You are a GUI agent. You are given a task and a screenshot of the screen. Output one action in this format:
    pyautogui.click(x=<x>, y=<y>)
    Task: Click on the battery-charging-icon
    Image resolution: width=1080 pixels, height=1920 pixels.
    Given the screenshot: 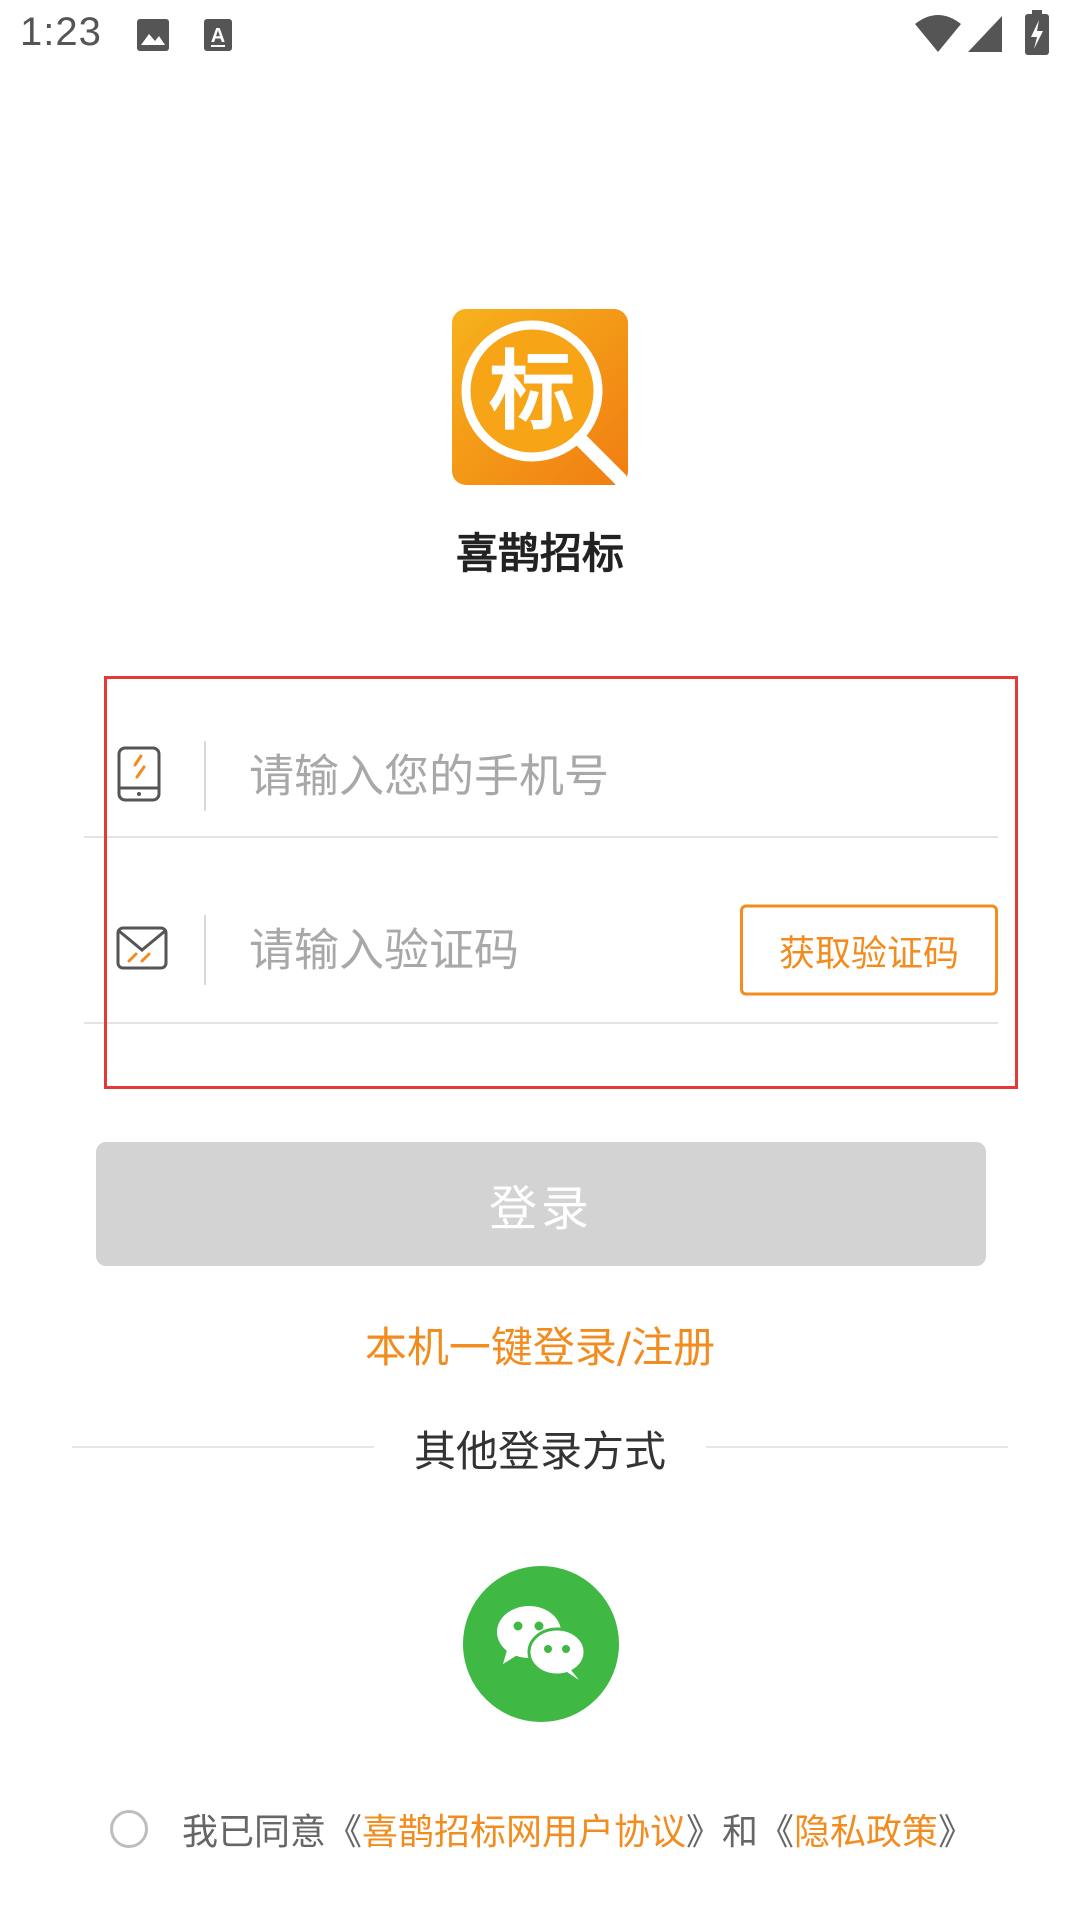 What is the action you would take?
    pyautogui.click(x=1037, y=35)
    